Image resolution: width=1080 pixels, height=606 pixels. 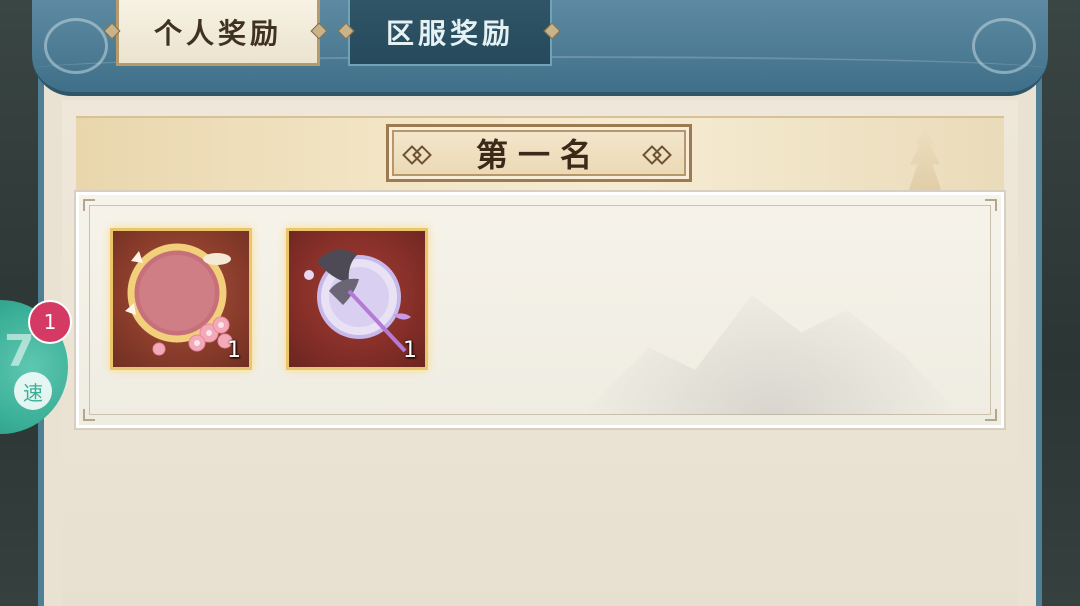 I want to click on speed-widget-logo-icon: 7, so click(x=19, y=351).